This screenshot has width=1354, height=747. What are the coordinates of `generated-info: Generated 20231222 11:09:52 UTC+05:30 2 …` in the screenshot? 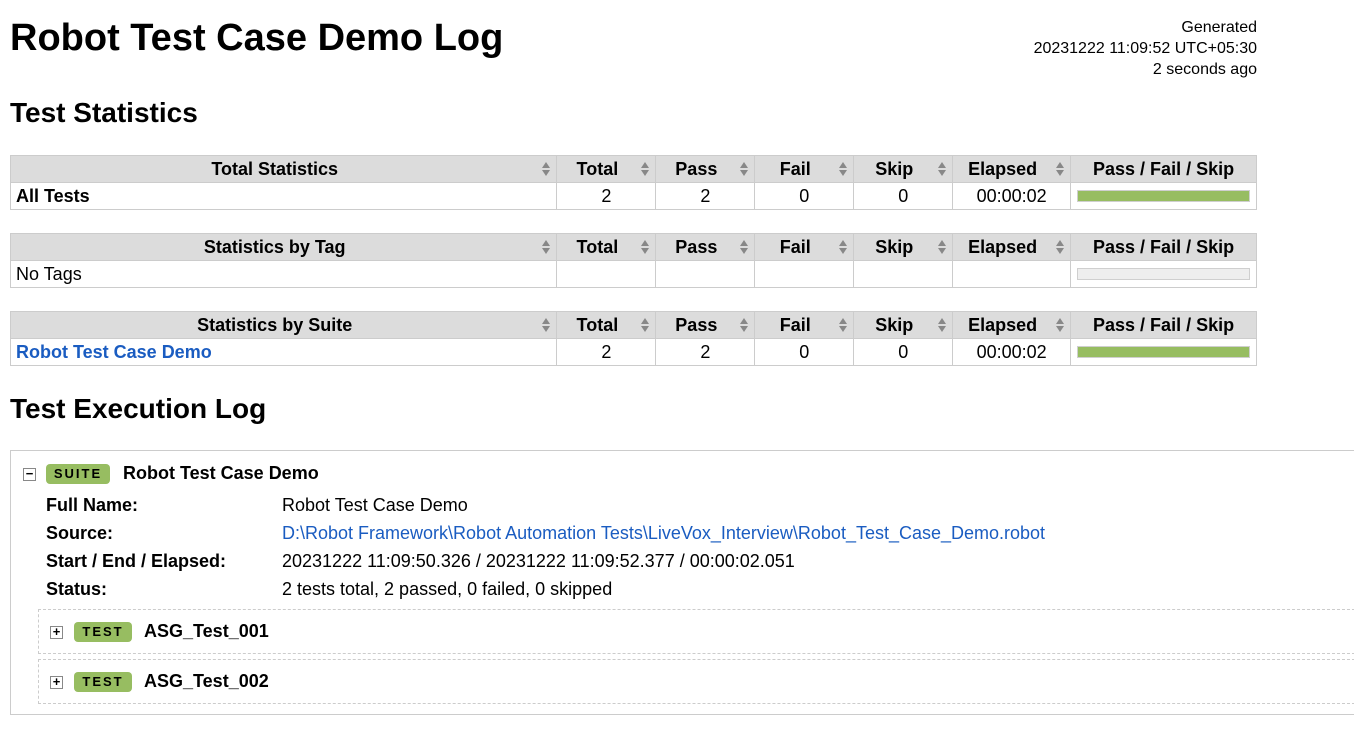 It's located at (1145, 48).